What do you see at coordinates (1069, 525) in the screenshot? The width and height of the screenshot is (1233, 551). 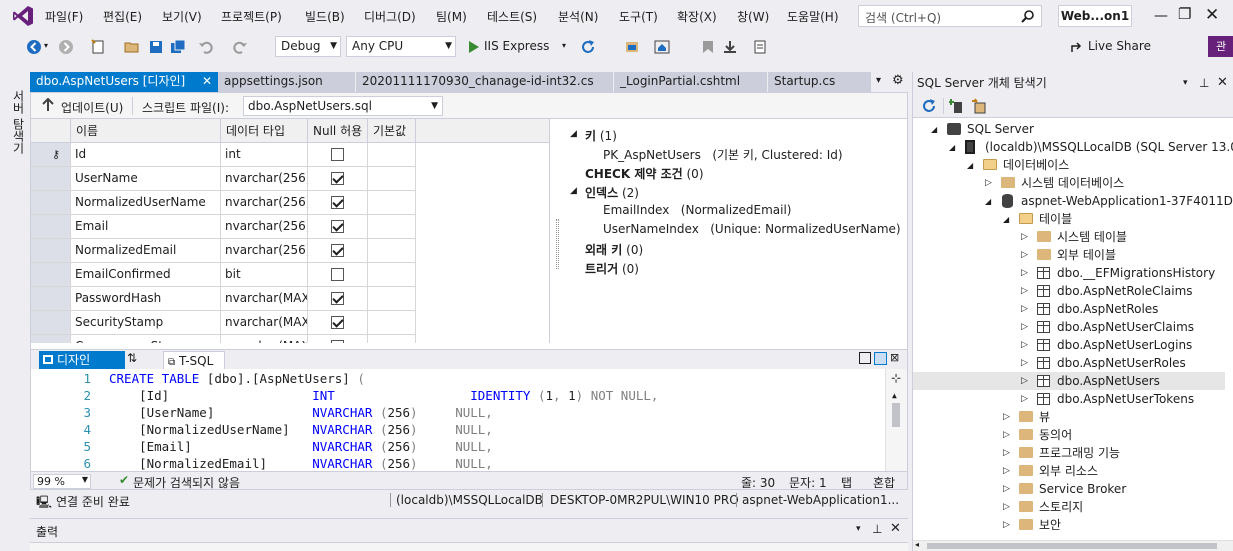 I see `tree-node: ▷ 보안` at bounding box center [1069, 525].